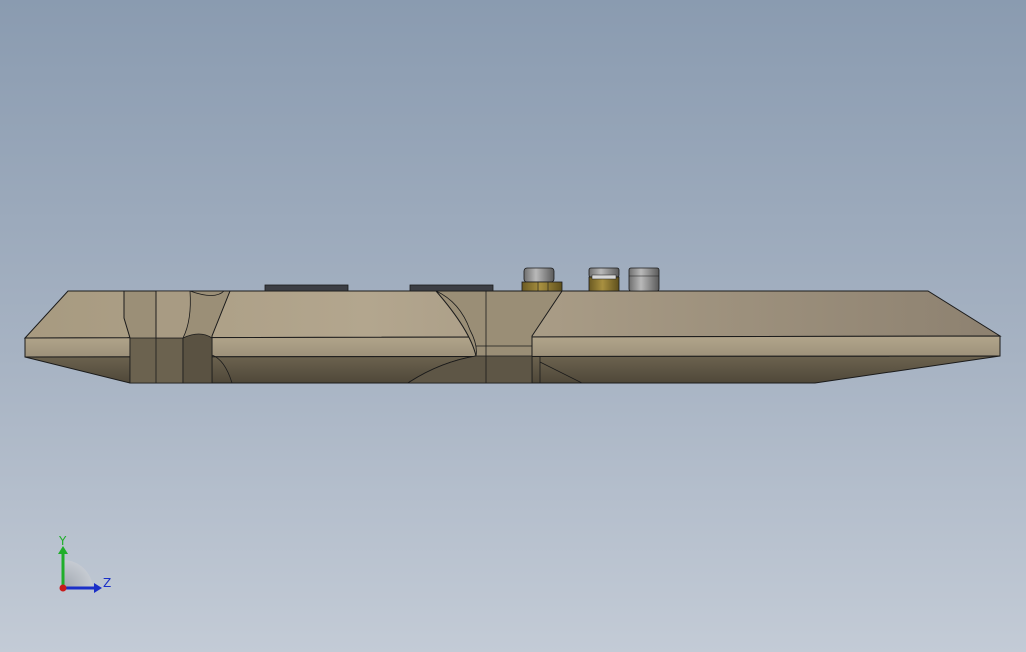  I want to click on triad-arc, so click(78, 573).